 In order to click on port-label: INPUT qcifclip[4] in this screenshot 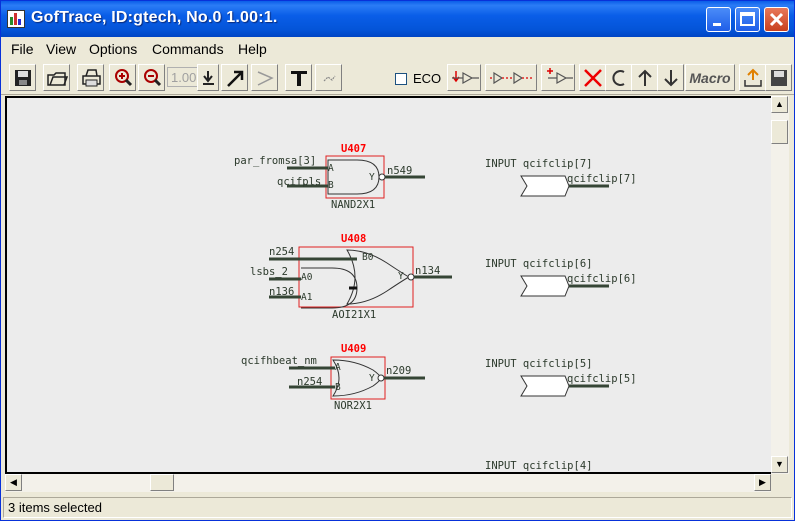, I will do `click(538, 466)`.